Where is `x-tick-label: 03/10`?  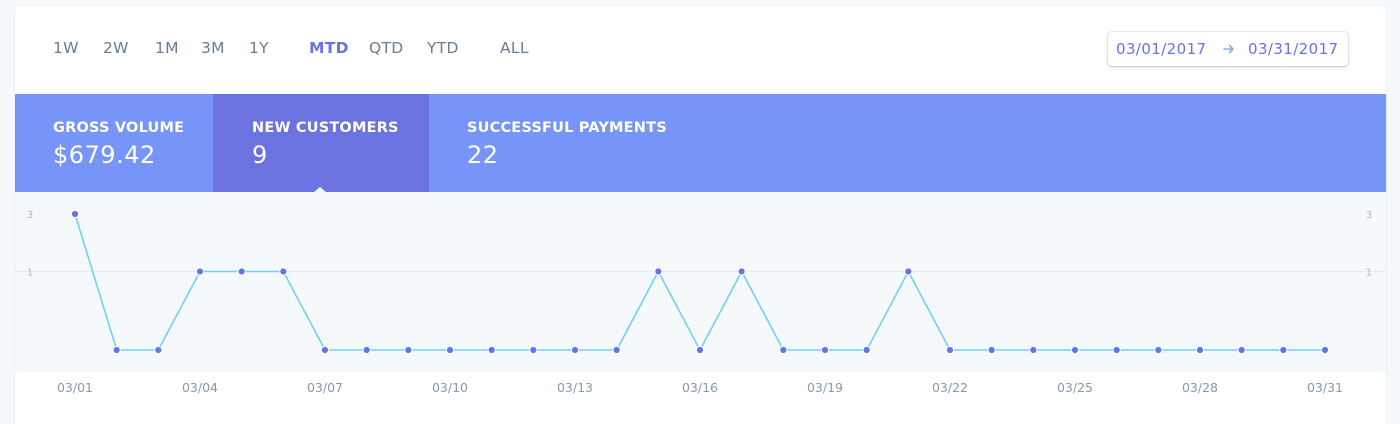 x-tick-label: 03/10 is located at coordinates (450, 387).